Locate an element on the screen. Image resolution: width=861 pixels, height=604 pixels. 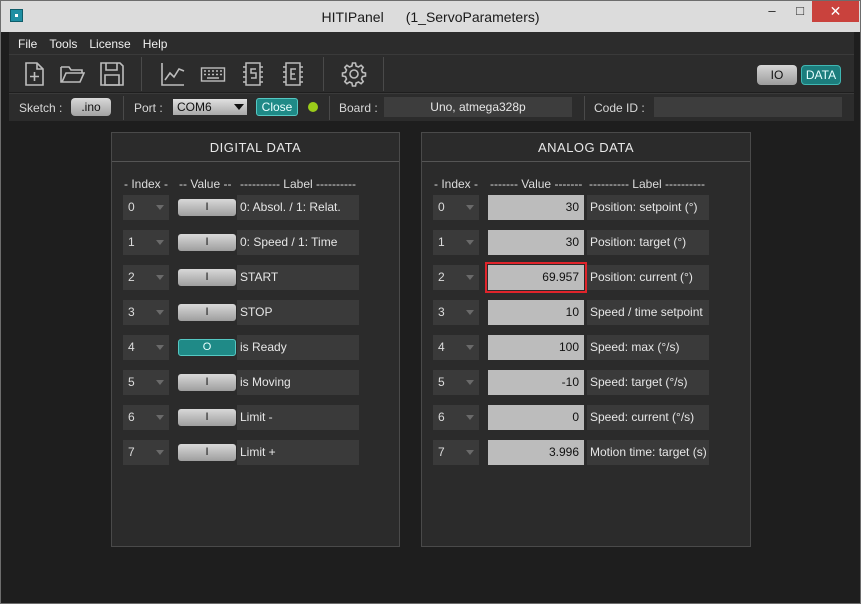
analog-row: 7 3.996 Motion time: target (s) is located at coordinates (586, 452).